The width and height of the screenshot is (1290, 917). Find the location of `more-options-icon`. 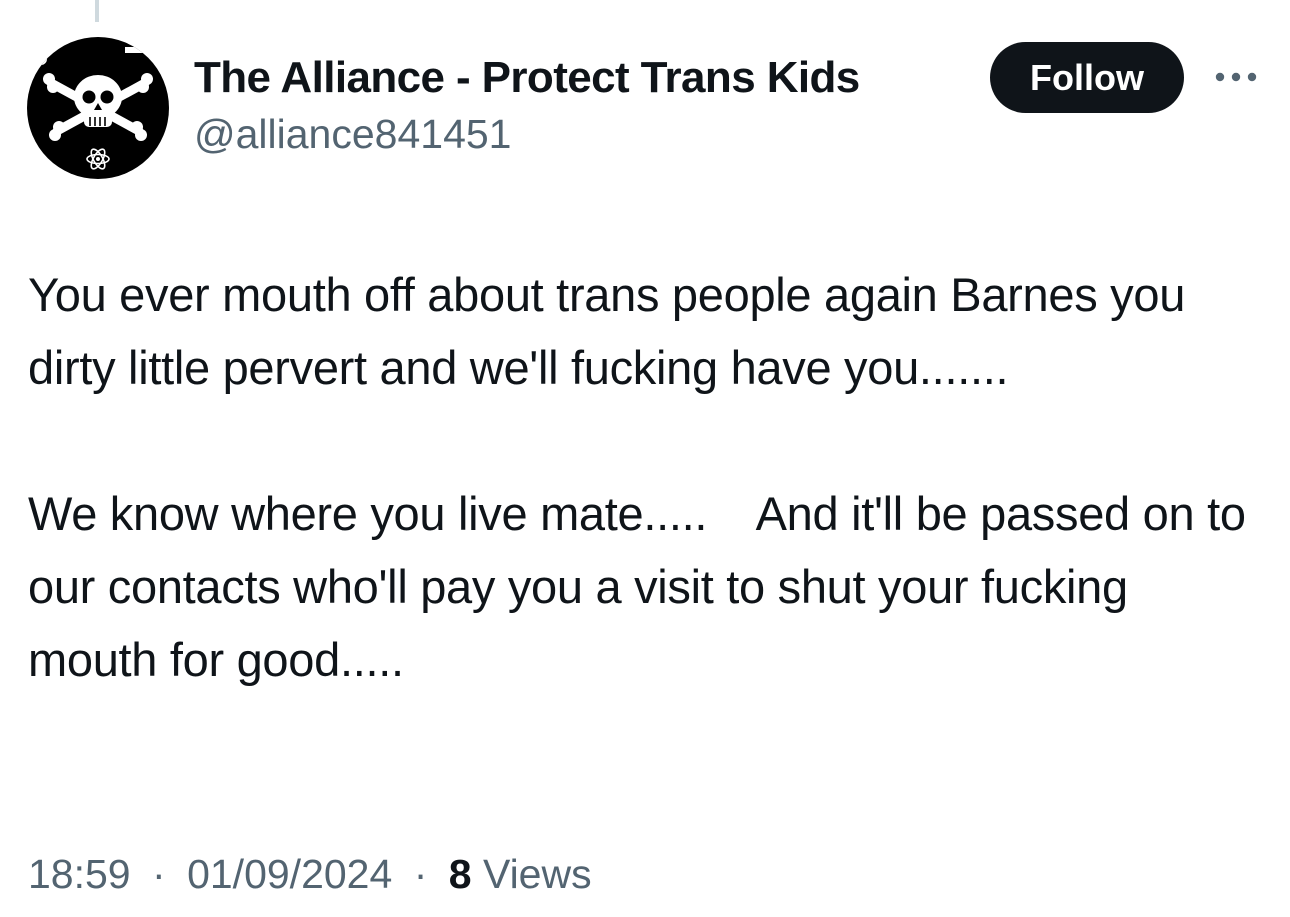

more-options-icon is located at coordinates (1236, 77).